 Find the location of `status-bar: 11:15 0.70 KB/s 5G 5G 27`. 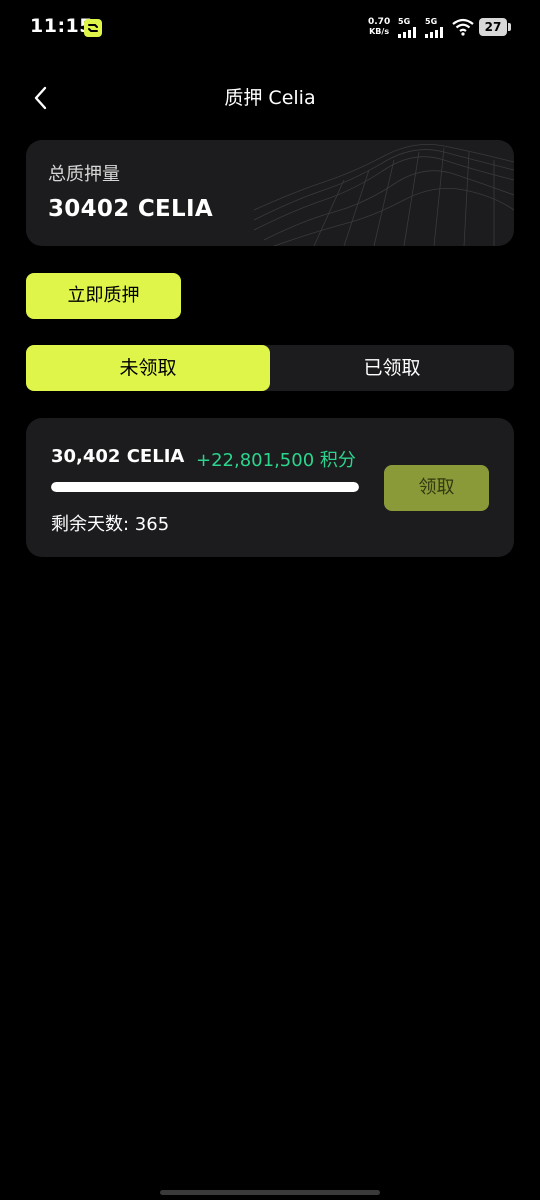

status-bar: 11:15 0.70 KB/s 5G 5G 27 is located at coordinates (270, 28).